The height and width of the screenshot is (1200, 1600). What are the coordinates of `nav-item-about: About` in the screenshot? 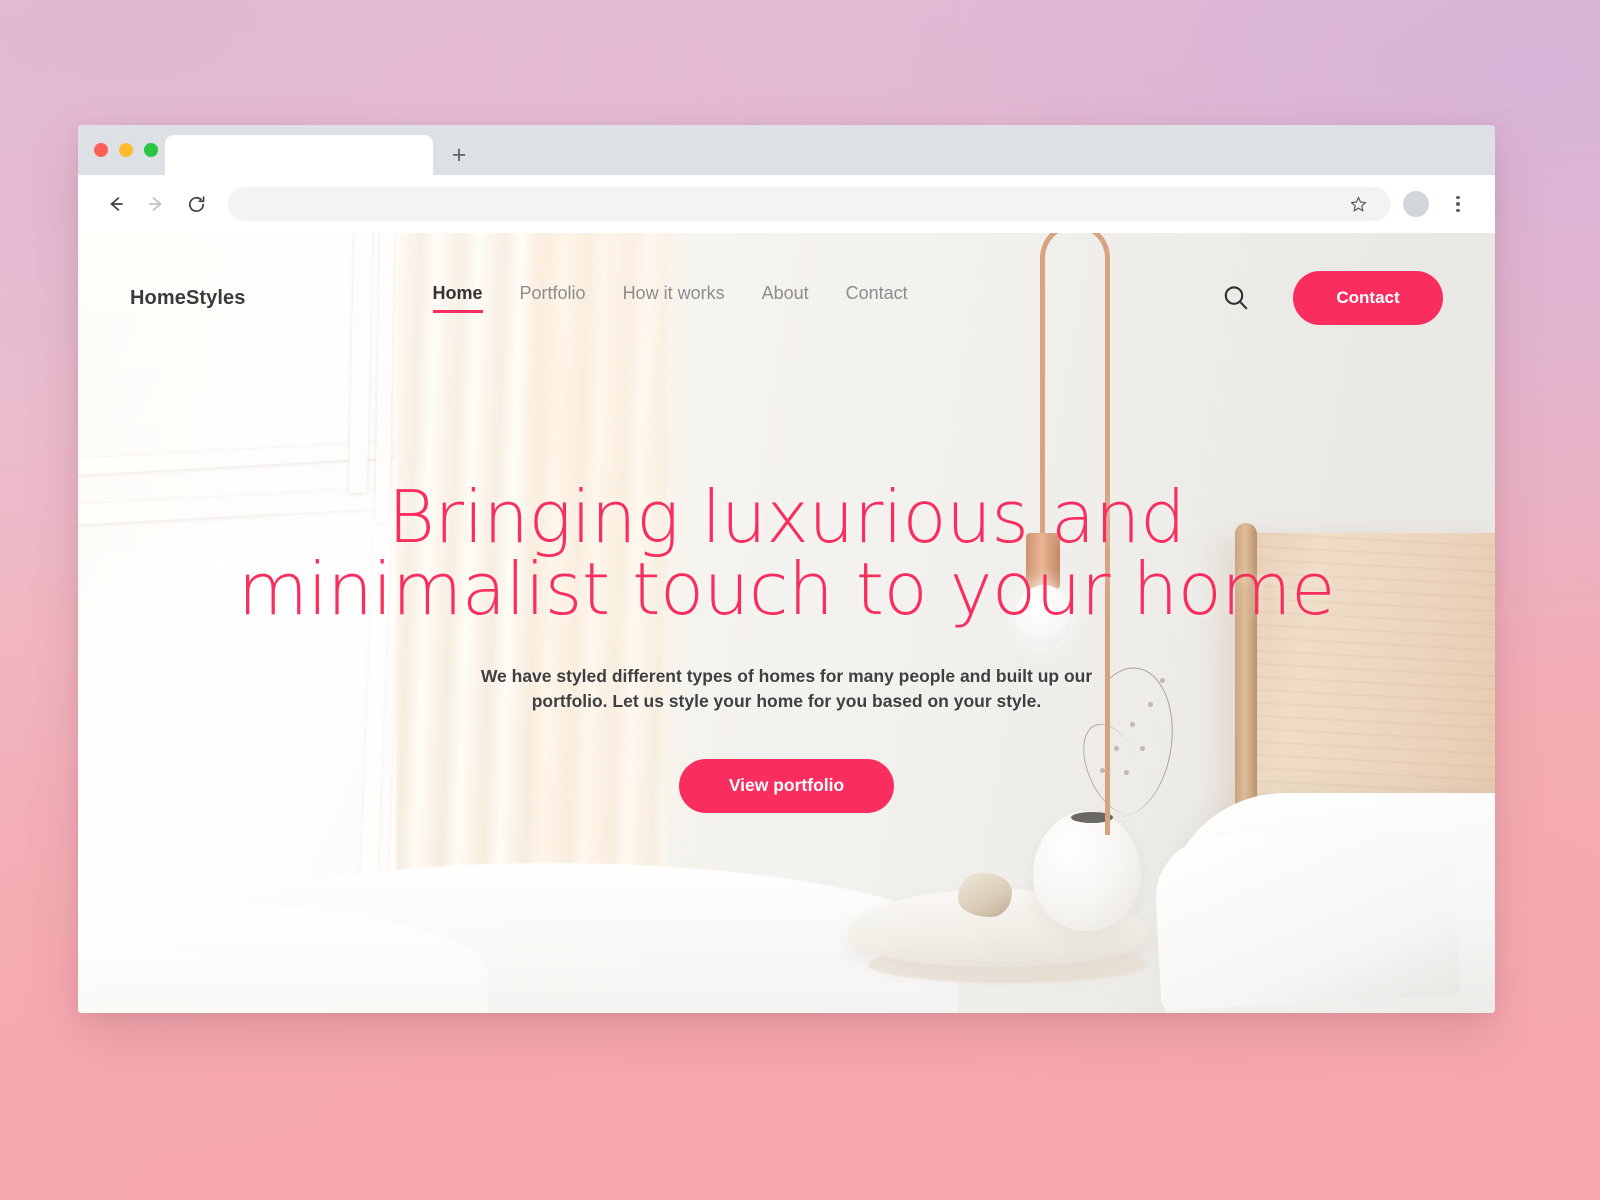 It's located at (785, 298).